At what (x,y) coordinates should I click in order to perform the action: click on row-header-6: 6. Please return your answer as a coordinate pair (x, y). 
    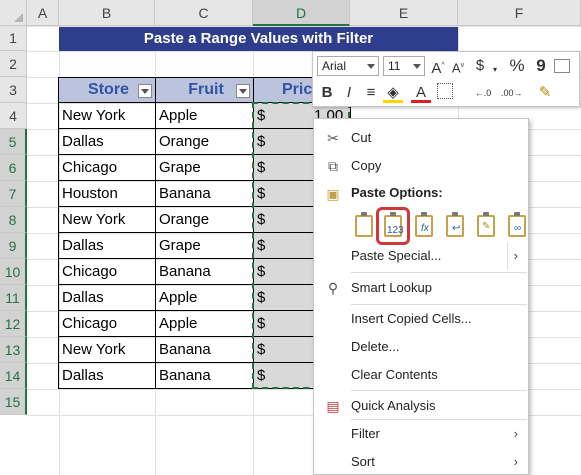
    Looking at the image, I should click on (13, 168).